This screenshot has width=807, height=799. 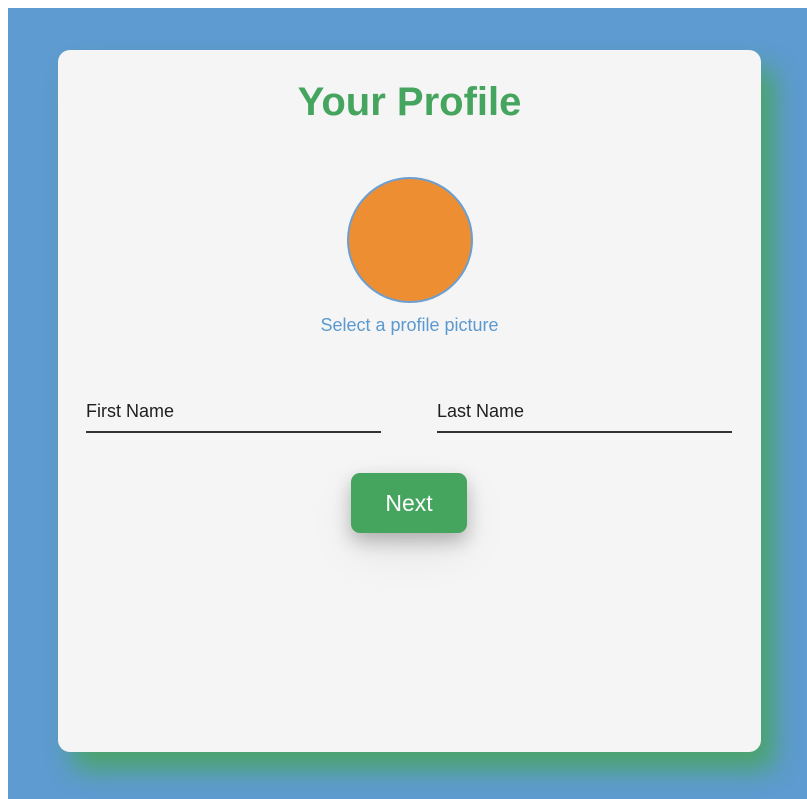 I want to click on last-name-input, so click(x=586, y=414).